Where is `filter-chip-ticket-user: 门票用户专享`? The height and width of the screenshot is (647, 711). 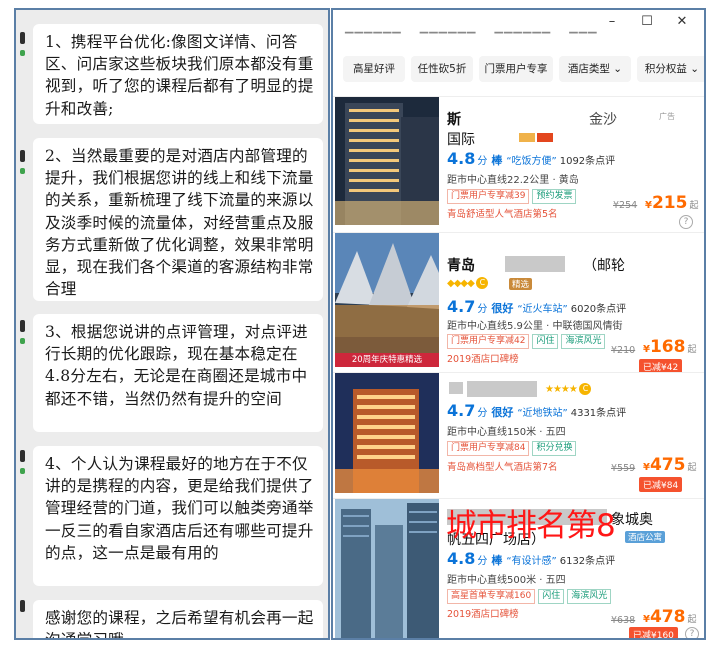 filter-chip-ticket-user: 门票用户专享 is located at coordinates (516, 69).